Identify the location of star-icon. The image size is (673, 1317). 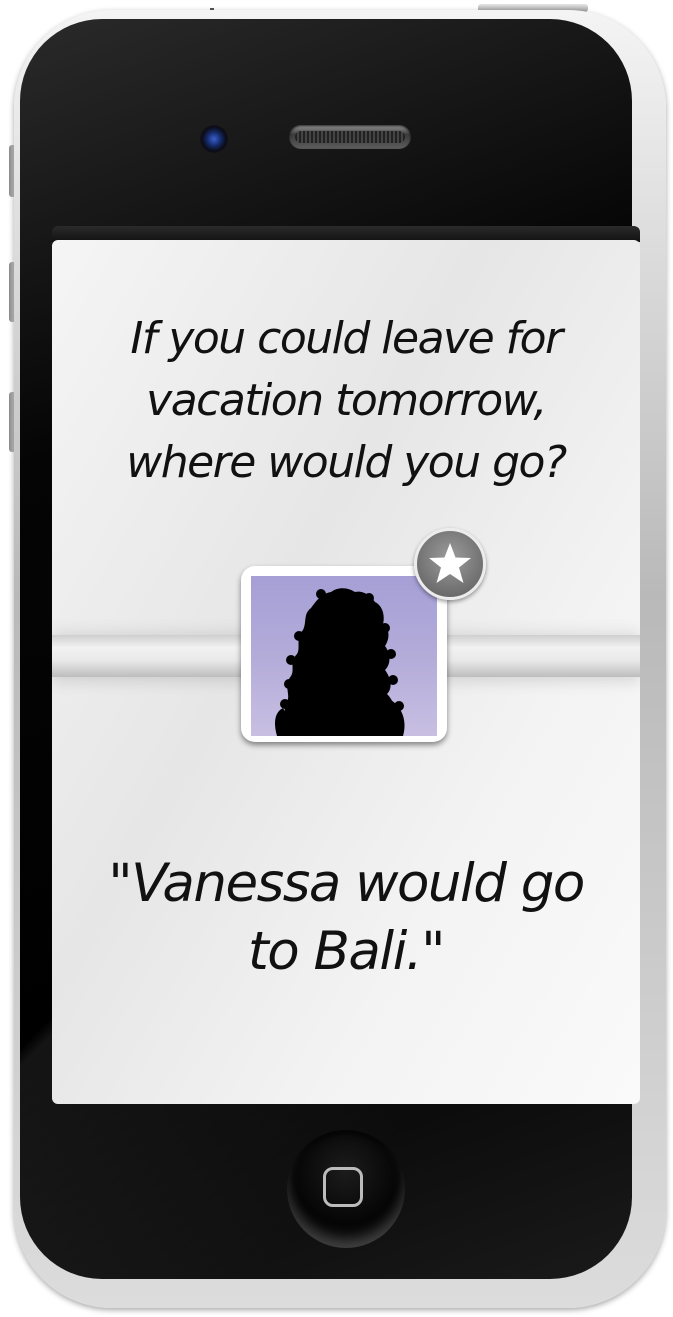
(450, 563).